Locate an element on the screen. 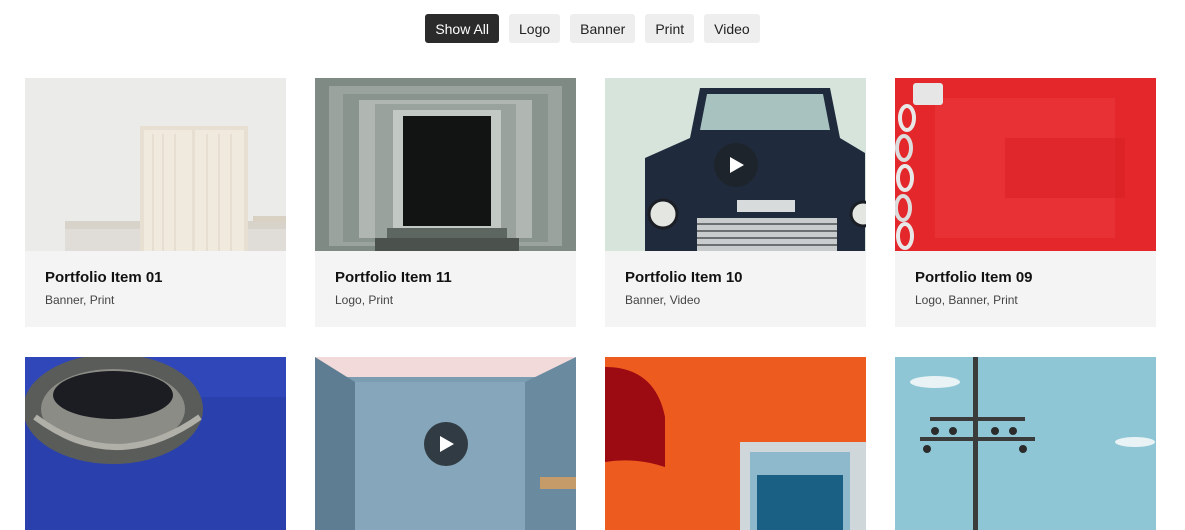  portfolio-card: Portfolio Item 09 Logo, Banner, Print is located at coordinates (1025, 202).